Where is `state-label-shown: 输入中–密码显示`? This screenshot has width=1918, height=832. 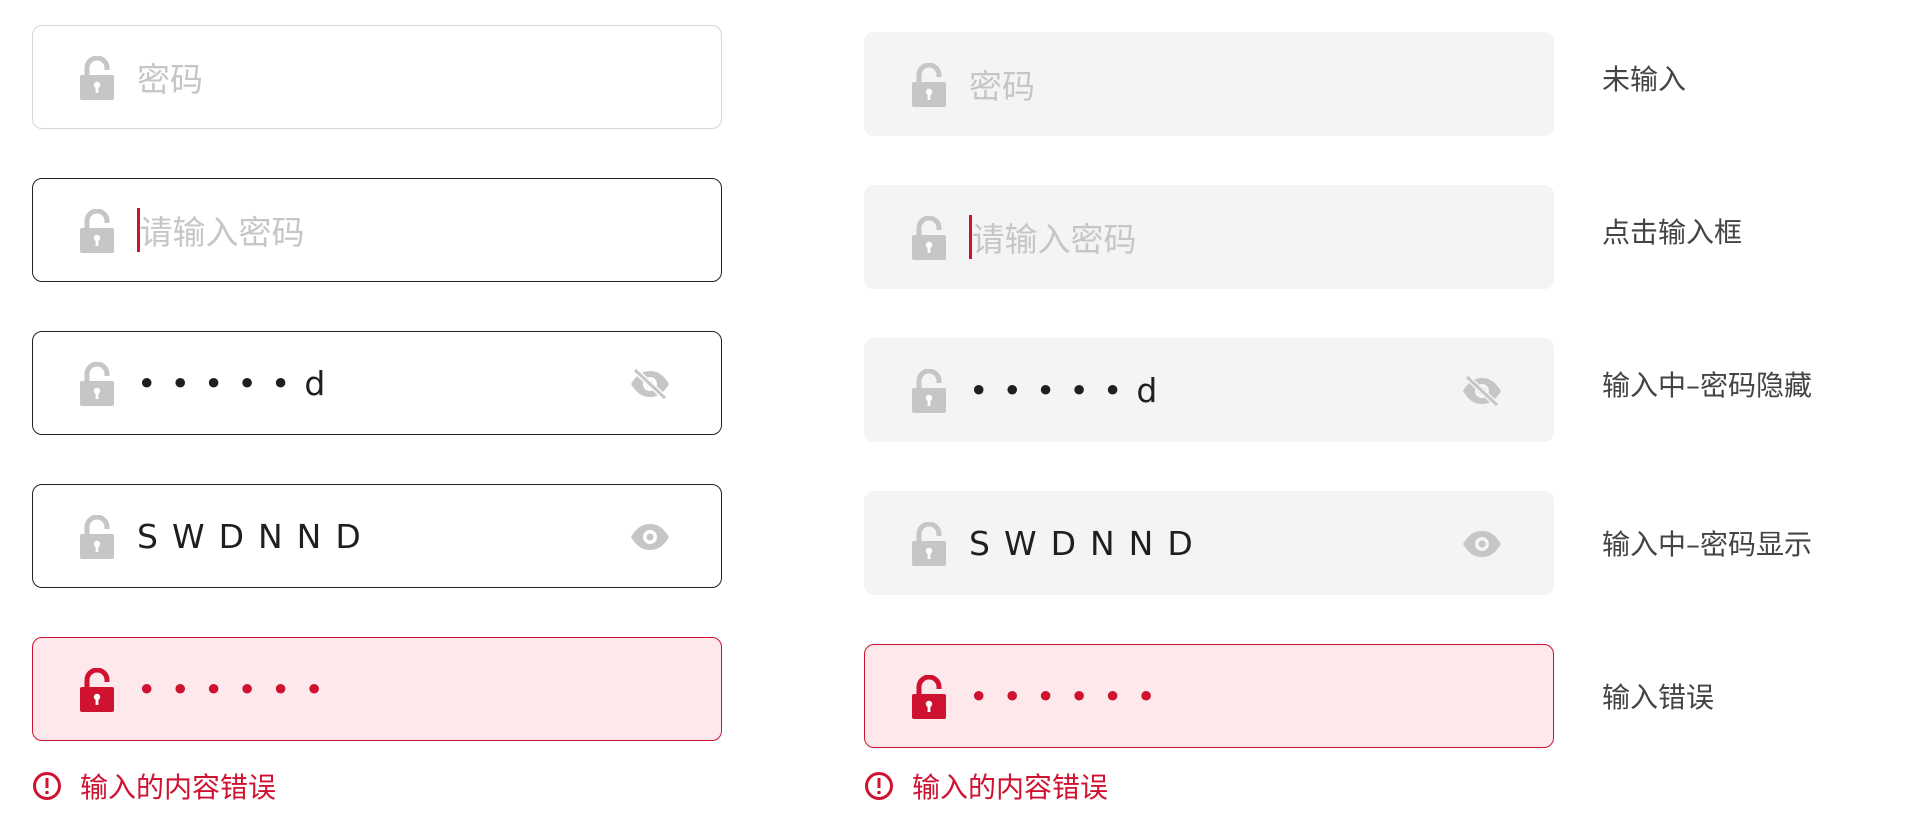
state-label-shown: 输入中–密码显示 is located at coordinates (1707, 544).